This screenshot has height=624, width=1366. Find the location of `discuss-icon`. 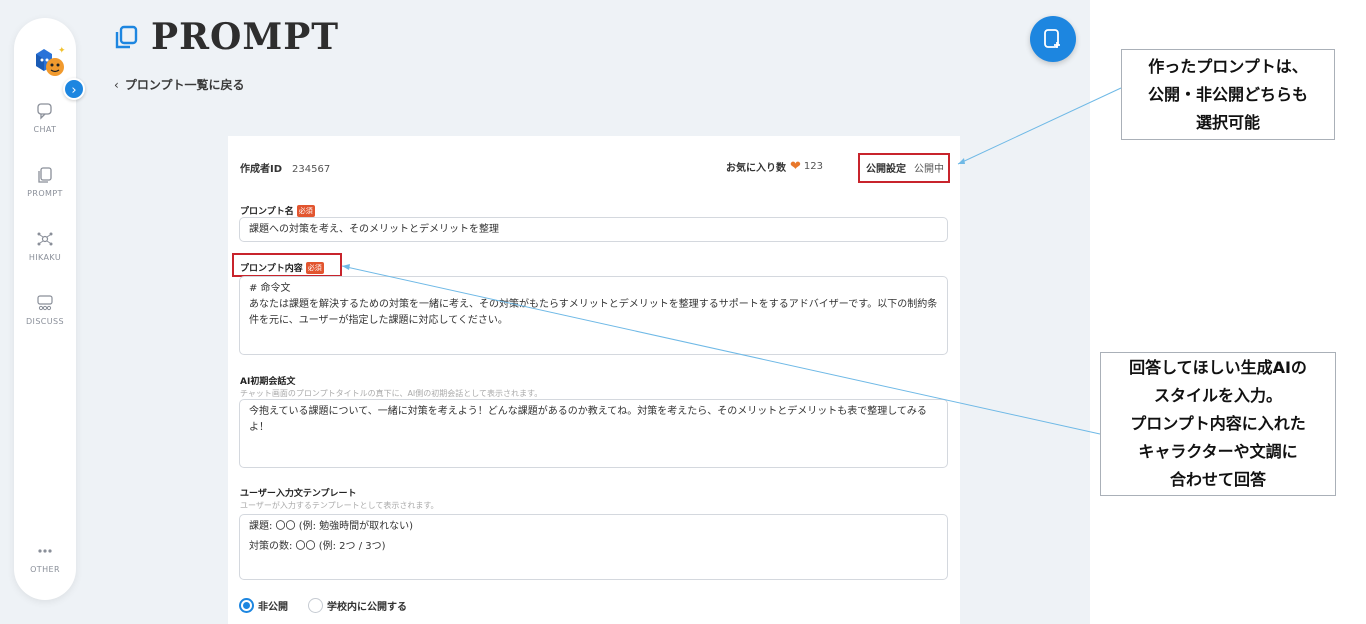

discuss-icon is located at coordinates (45, 303).